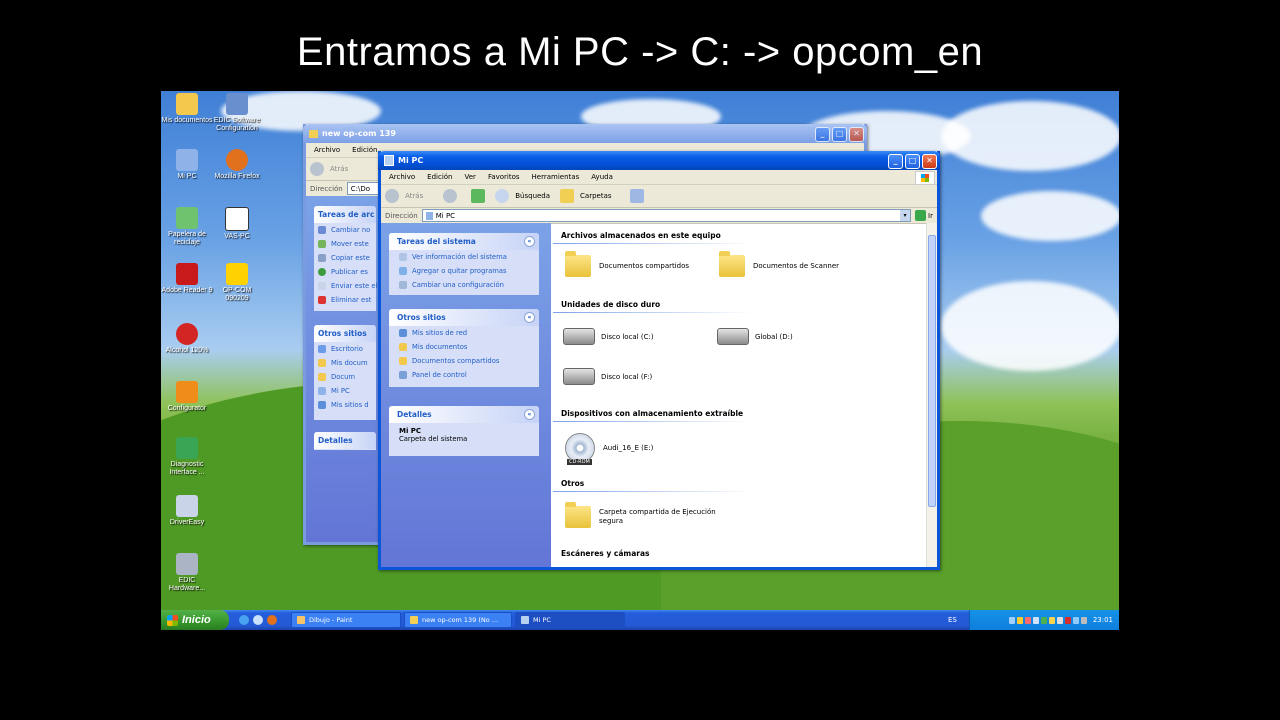 This screenshot has height=720, width=1280. What do you see at coordinates (345, 391) in the screenshot?
I see `place-link: Mi PC` at bounding box center [345, 391].